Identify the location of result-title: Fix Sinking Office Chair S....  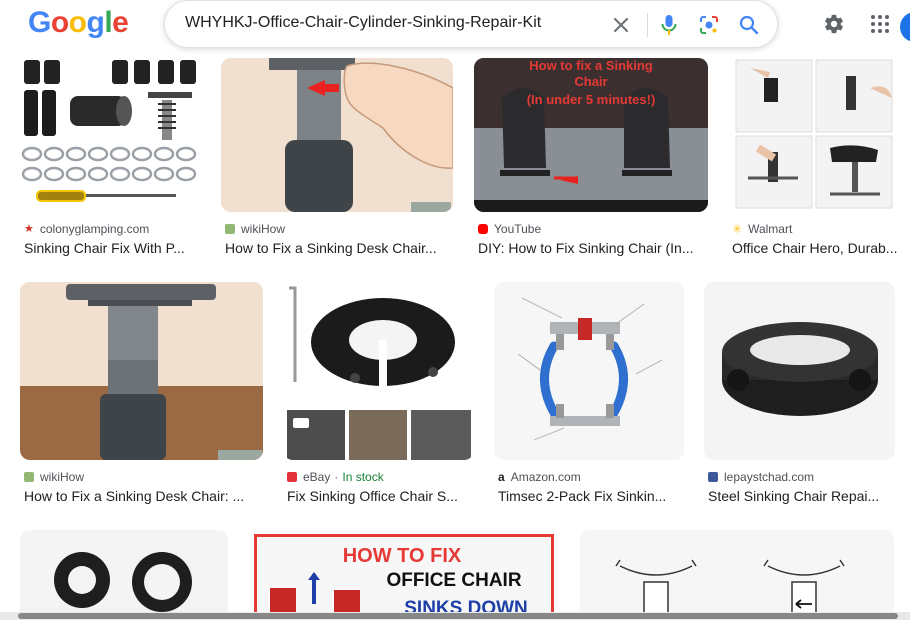
(380, 496).